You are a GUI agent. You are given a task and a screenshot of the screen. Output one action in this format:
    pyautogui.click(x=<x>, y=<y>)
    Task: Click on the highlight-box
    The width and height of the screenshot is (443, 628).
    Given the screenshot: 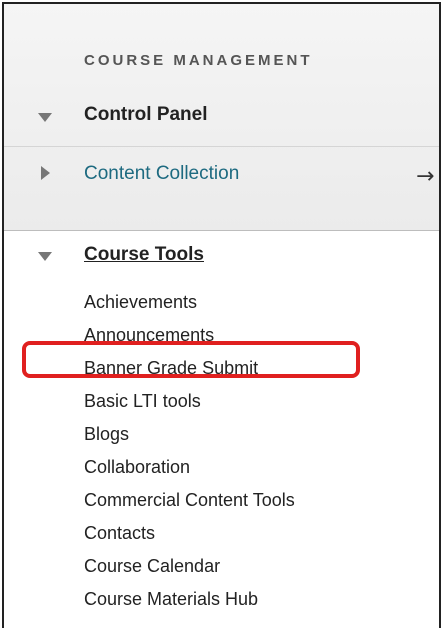 What is the action you would take?
    pyautogui.click(x=191, y=359)
    